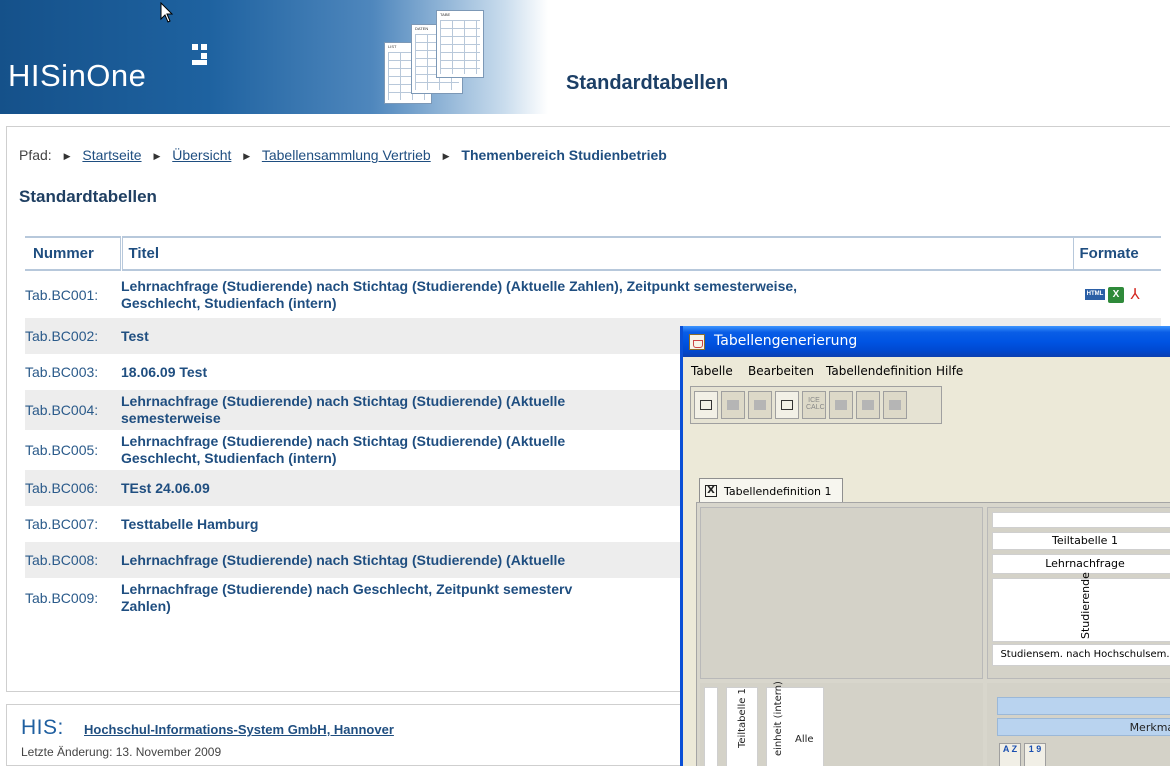 This screenshot has height=766, width=1170. I want to click on format-icons-cell: HTML X ⅄, so click(1117, 294).